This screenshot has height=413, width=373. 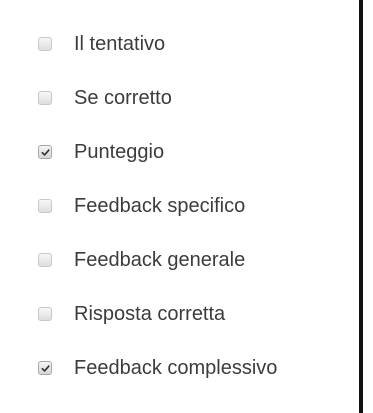 What do you see at coordinates (45, 314) in the screenshot?
I see `checkbox-right-answer` at bounding box center [45, 314].